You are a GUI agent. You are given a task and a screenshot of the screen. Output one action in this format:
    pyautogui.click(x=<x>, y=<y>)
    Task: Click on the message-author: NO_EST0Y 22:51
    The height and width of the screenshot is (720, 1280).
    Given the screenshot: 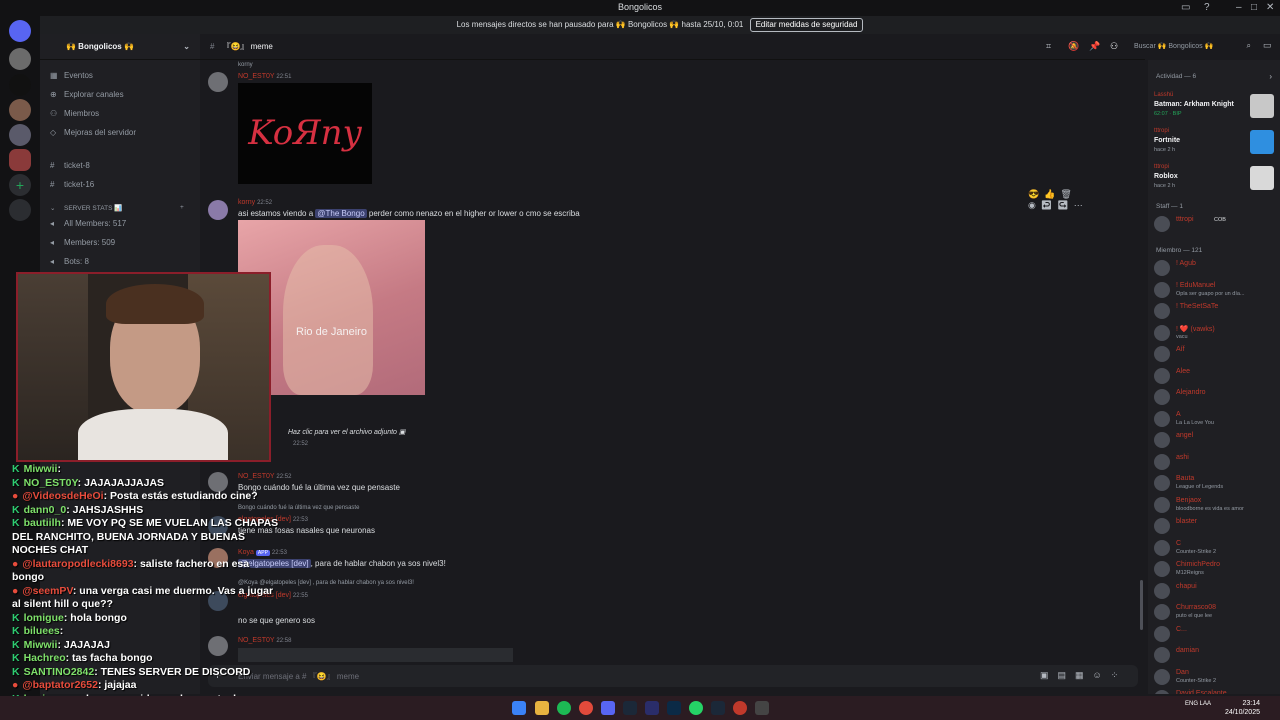 What is the action you would take?
    pyautogui.click(x=264, y=76)
    